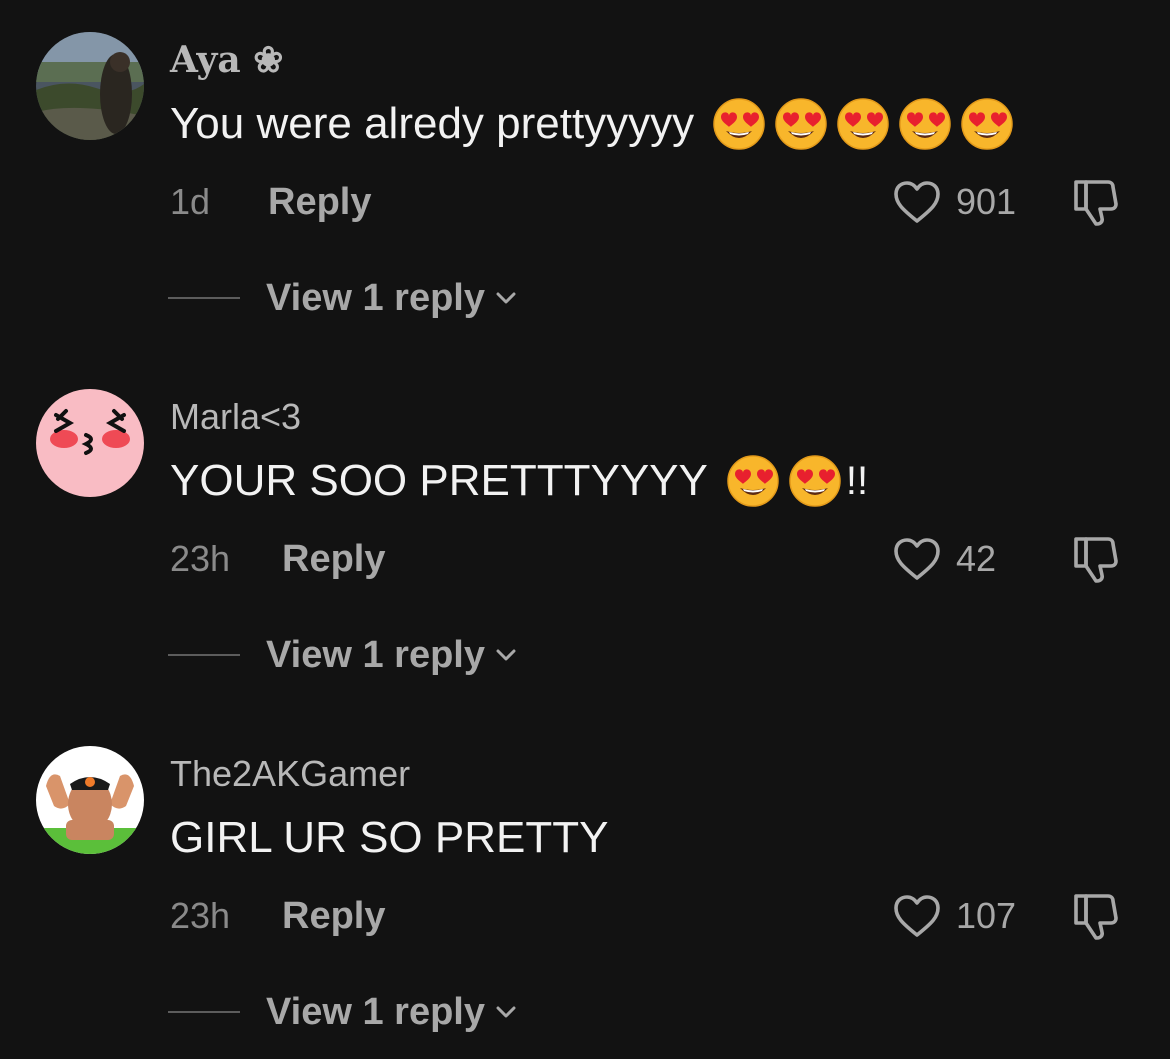  What do you see at coordinates (650, 559) in the screenshot?
I see `comment-actions: 23h Reply 42` at bounding box center [650, 559].